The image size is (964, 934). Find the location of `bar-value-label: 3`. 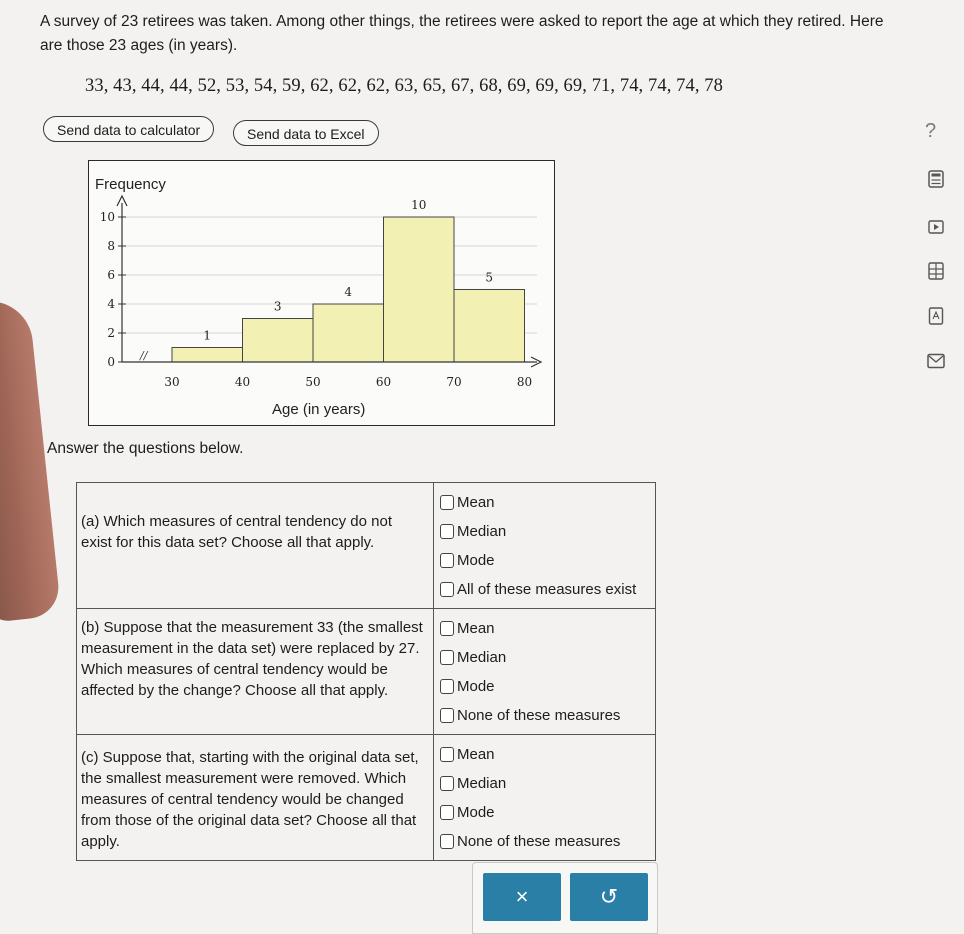

bar-value-label: 3 is located at coordinates (278, 307).